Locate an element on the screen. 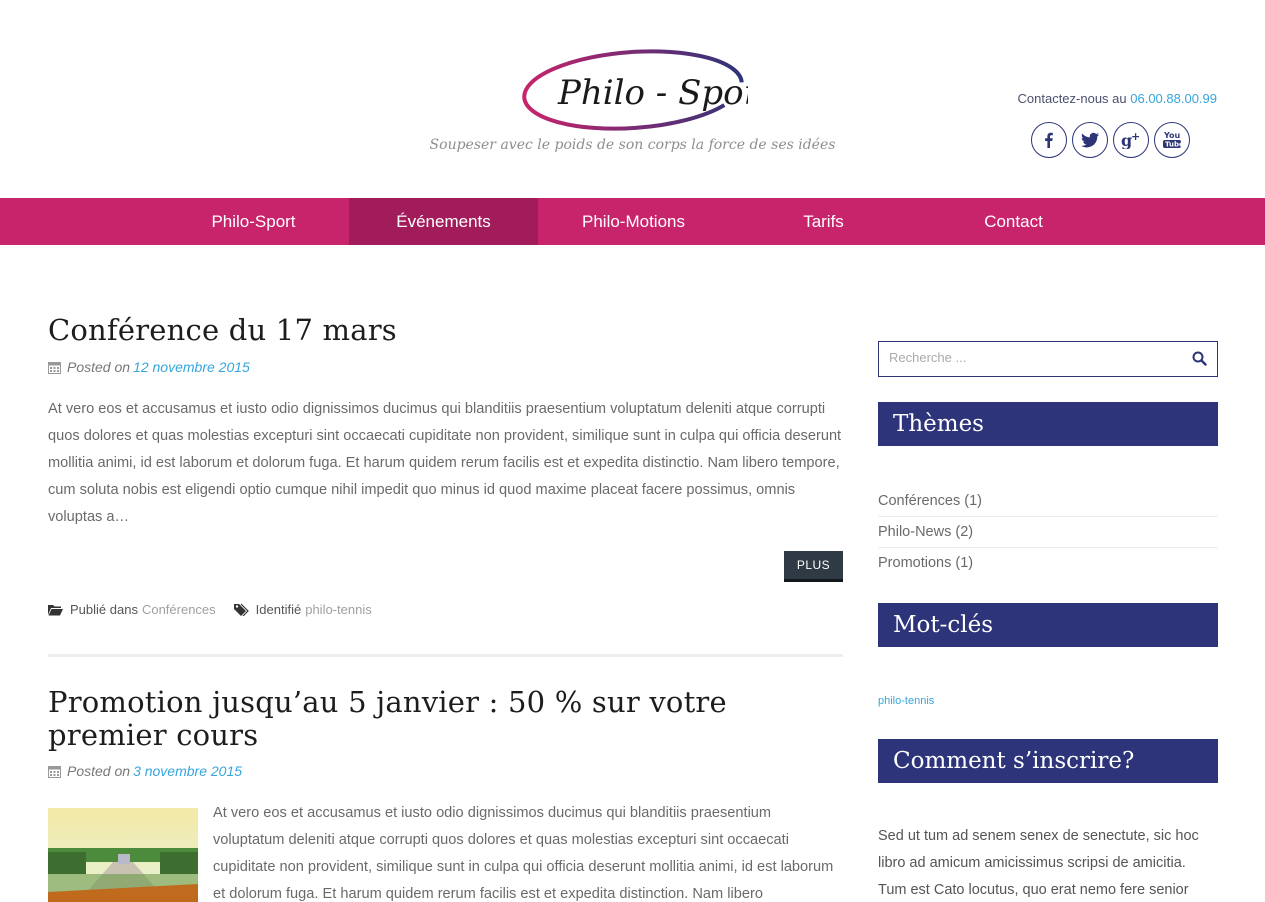 Image resolution: width=1265 pixels, height=902 pixels. post-meta-date: Posted on 12 novembre 2015 is located at coordinates (149, 367).